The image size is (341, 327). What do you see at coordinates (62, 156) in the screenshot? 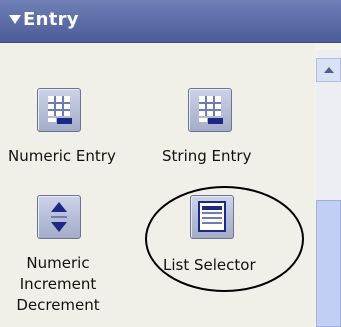
I see `tool-label: Numeric Entry` at bounding box center [62, 156].